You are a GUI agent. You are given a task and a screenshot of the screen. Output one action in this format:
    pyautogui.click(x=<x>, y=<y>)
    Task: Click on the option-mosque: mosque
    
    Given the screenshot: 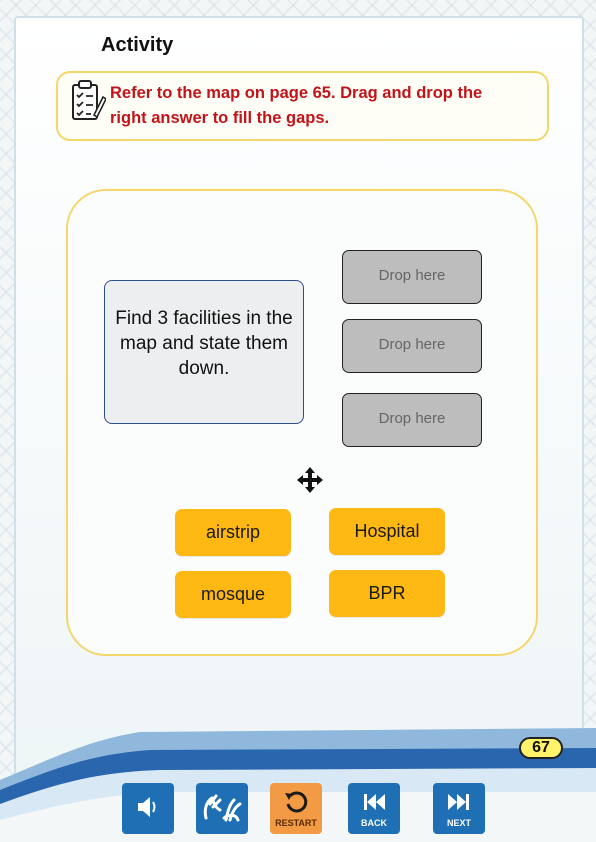 What is the action you would take?
    pyautogui.click(x=233, y=594)
    